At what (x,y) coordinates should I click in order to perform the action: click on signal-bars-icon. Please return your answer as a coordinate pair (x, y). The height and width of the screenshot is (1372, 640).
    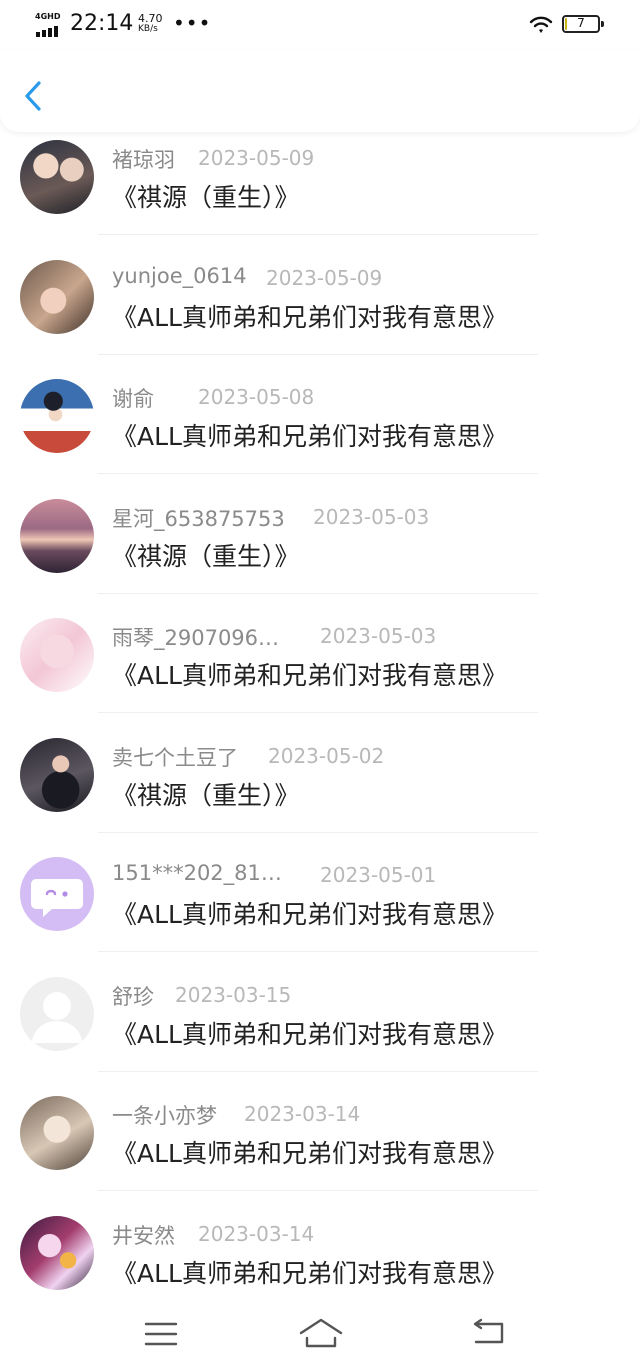
    Looking at the image, I should click on (47, 31).